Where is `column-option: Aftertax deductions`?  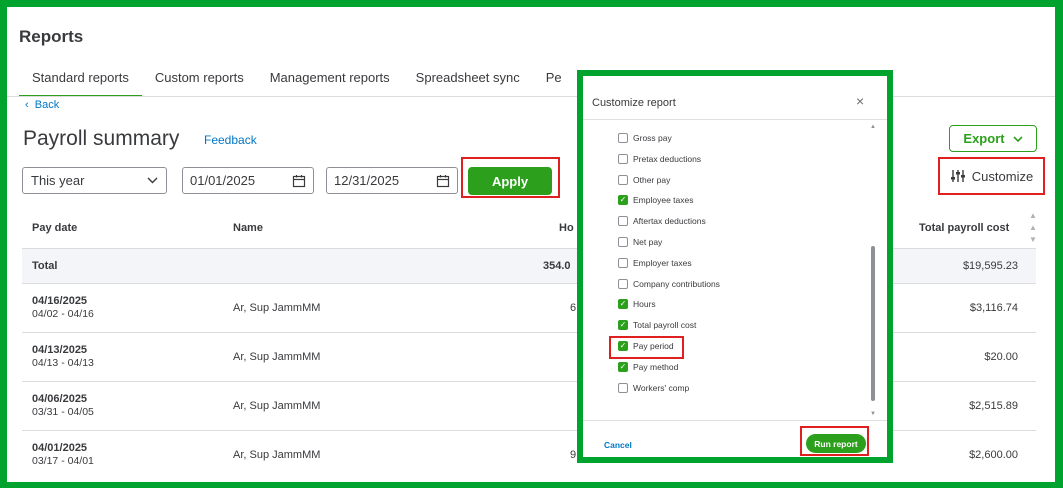
column-option: Aftertax deductions is located at coordinates (662, 221).